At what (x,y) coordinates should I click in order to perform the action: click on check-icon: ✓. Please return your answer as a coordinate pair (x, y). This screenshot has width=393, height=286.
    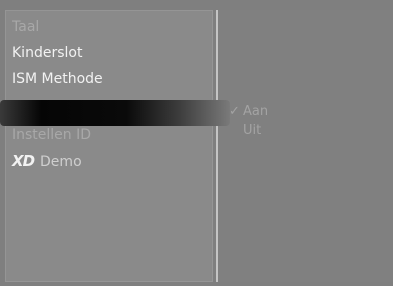
    Looking at the image, I should click on (234, 111).